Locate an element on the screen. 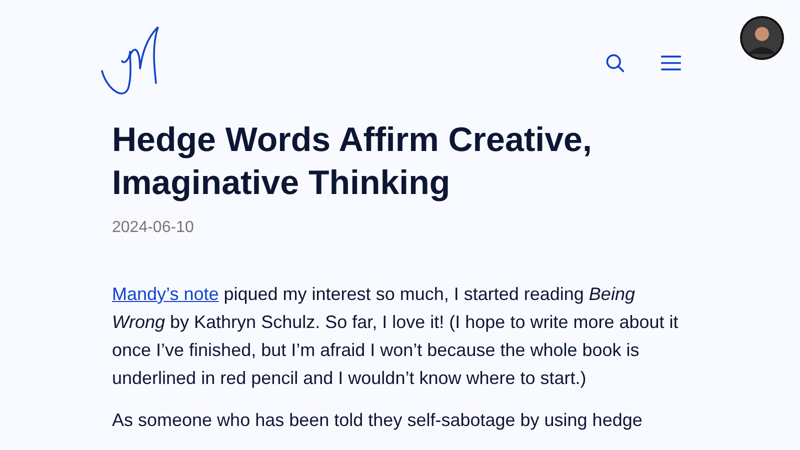 This screenshot has width=800, height=450. article-paragraph: As someone who has been told they self-sabotage by using hedge is located at coordinates (378, 420).